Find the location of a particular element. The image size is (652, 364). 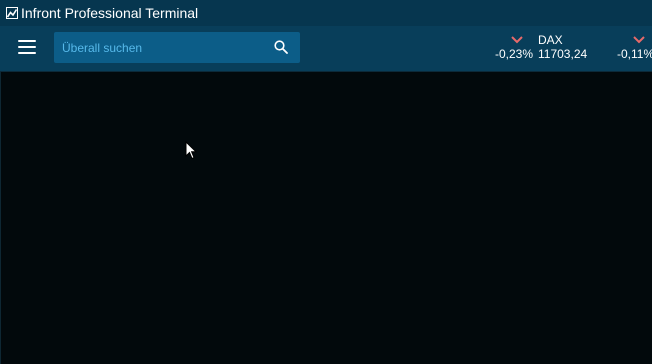

search-icon is located at coordinates (281, 47).